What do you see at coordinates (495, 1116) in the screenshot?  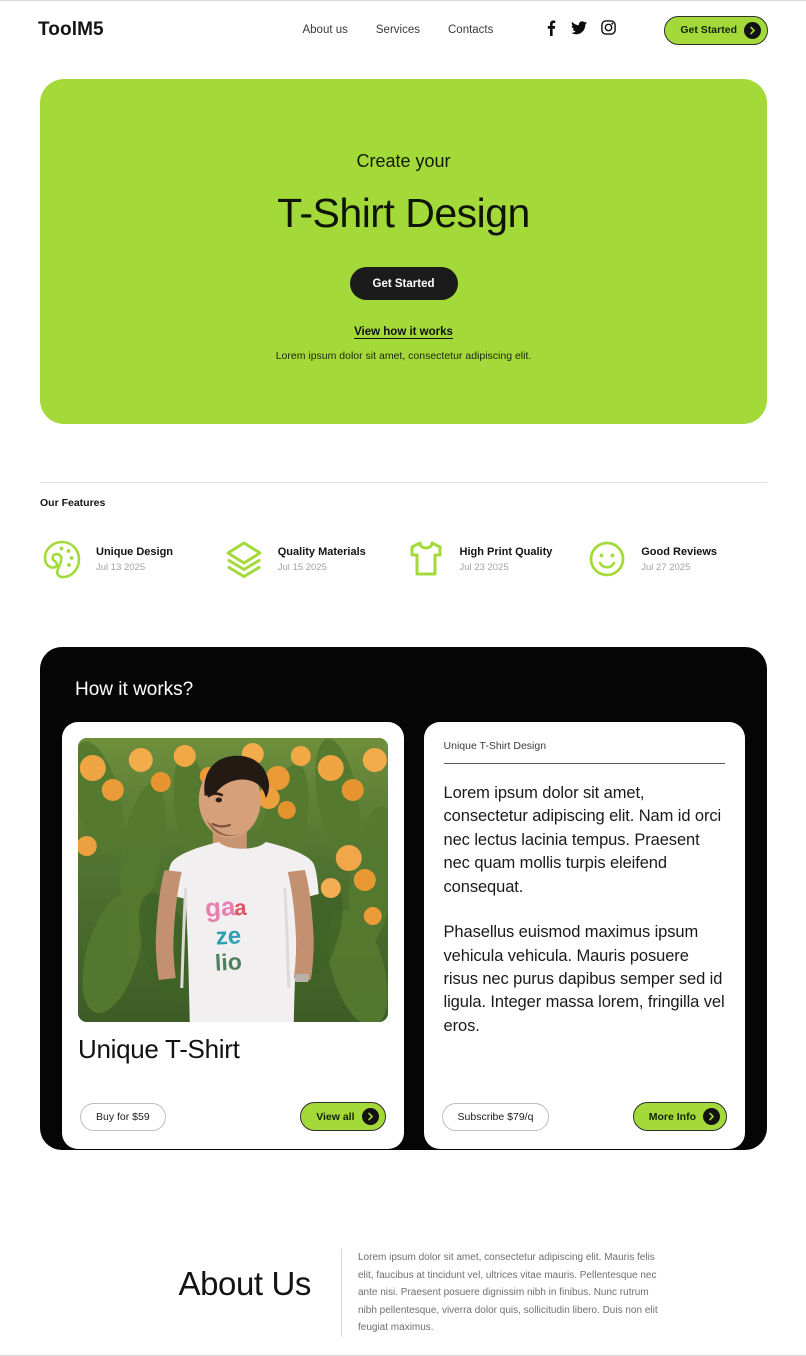 I see `subscribe-button: Subscribe $79/q` at bounding box center [495, 1116].